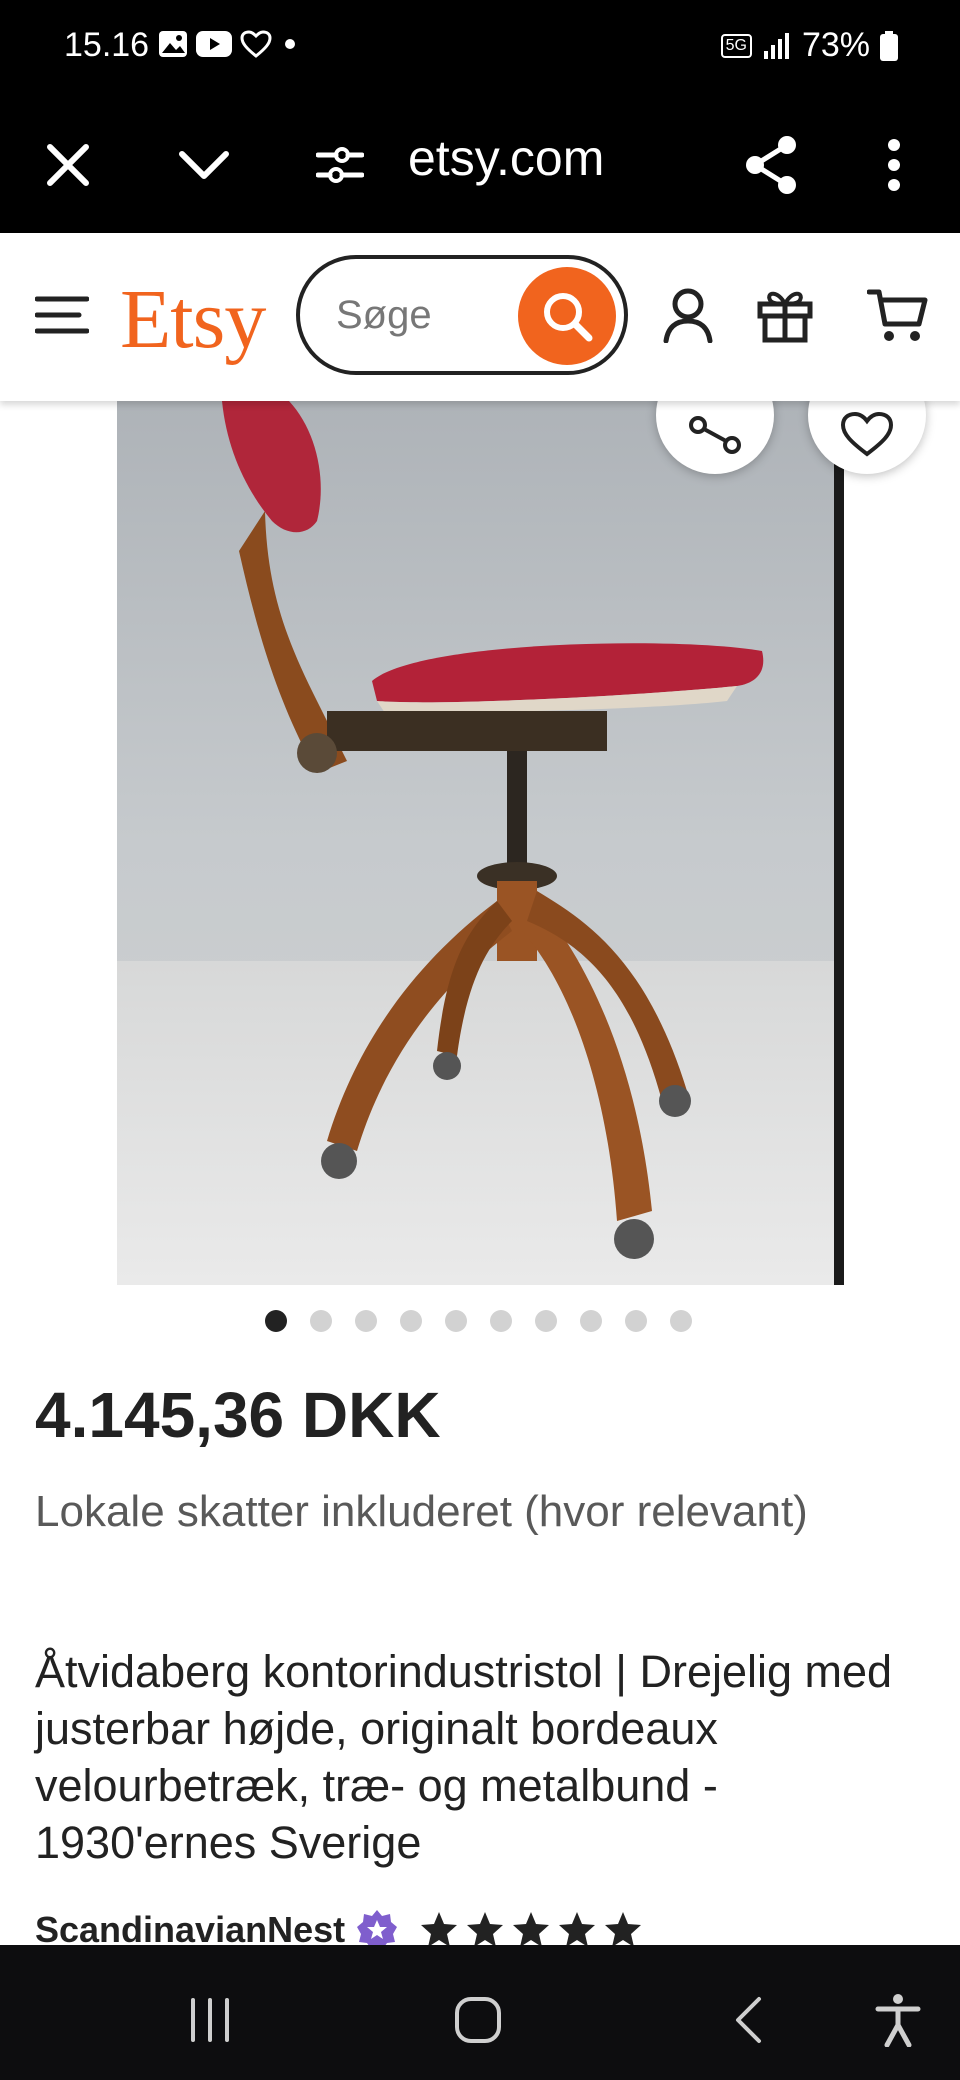 Image resolution: width=960 pixels, height=2080 pixels. I want to click on more-vertical-icon, so click(894, 165).